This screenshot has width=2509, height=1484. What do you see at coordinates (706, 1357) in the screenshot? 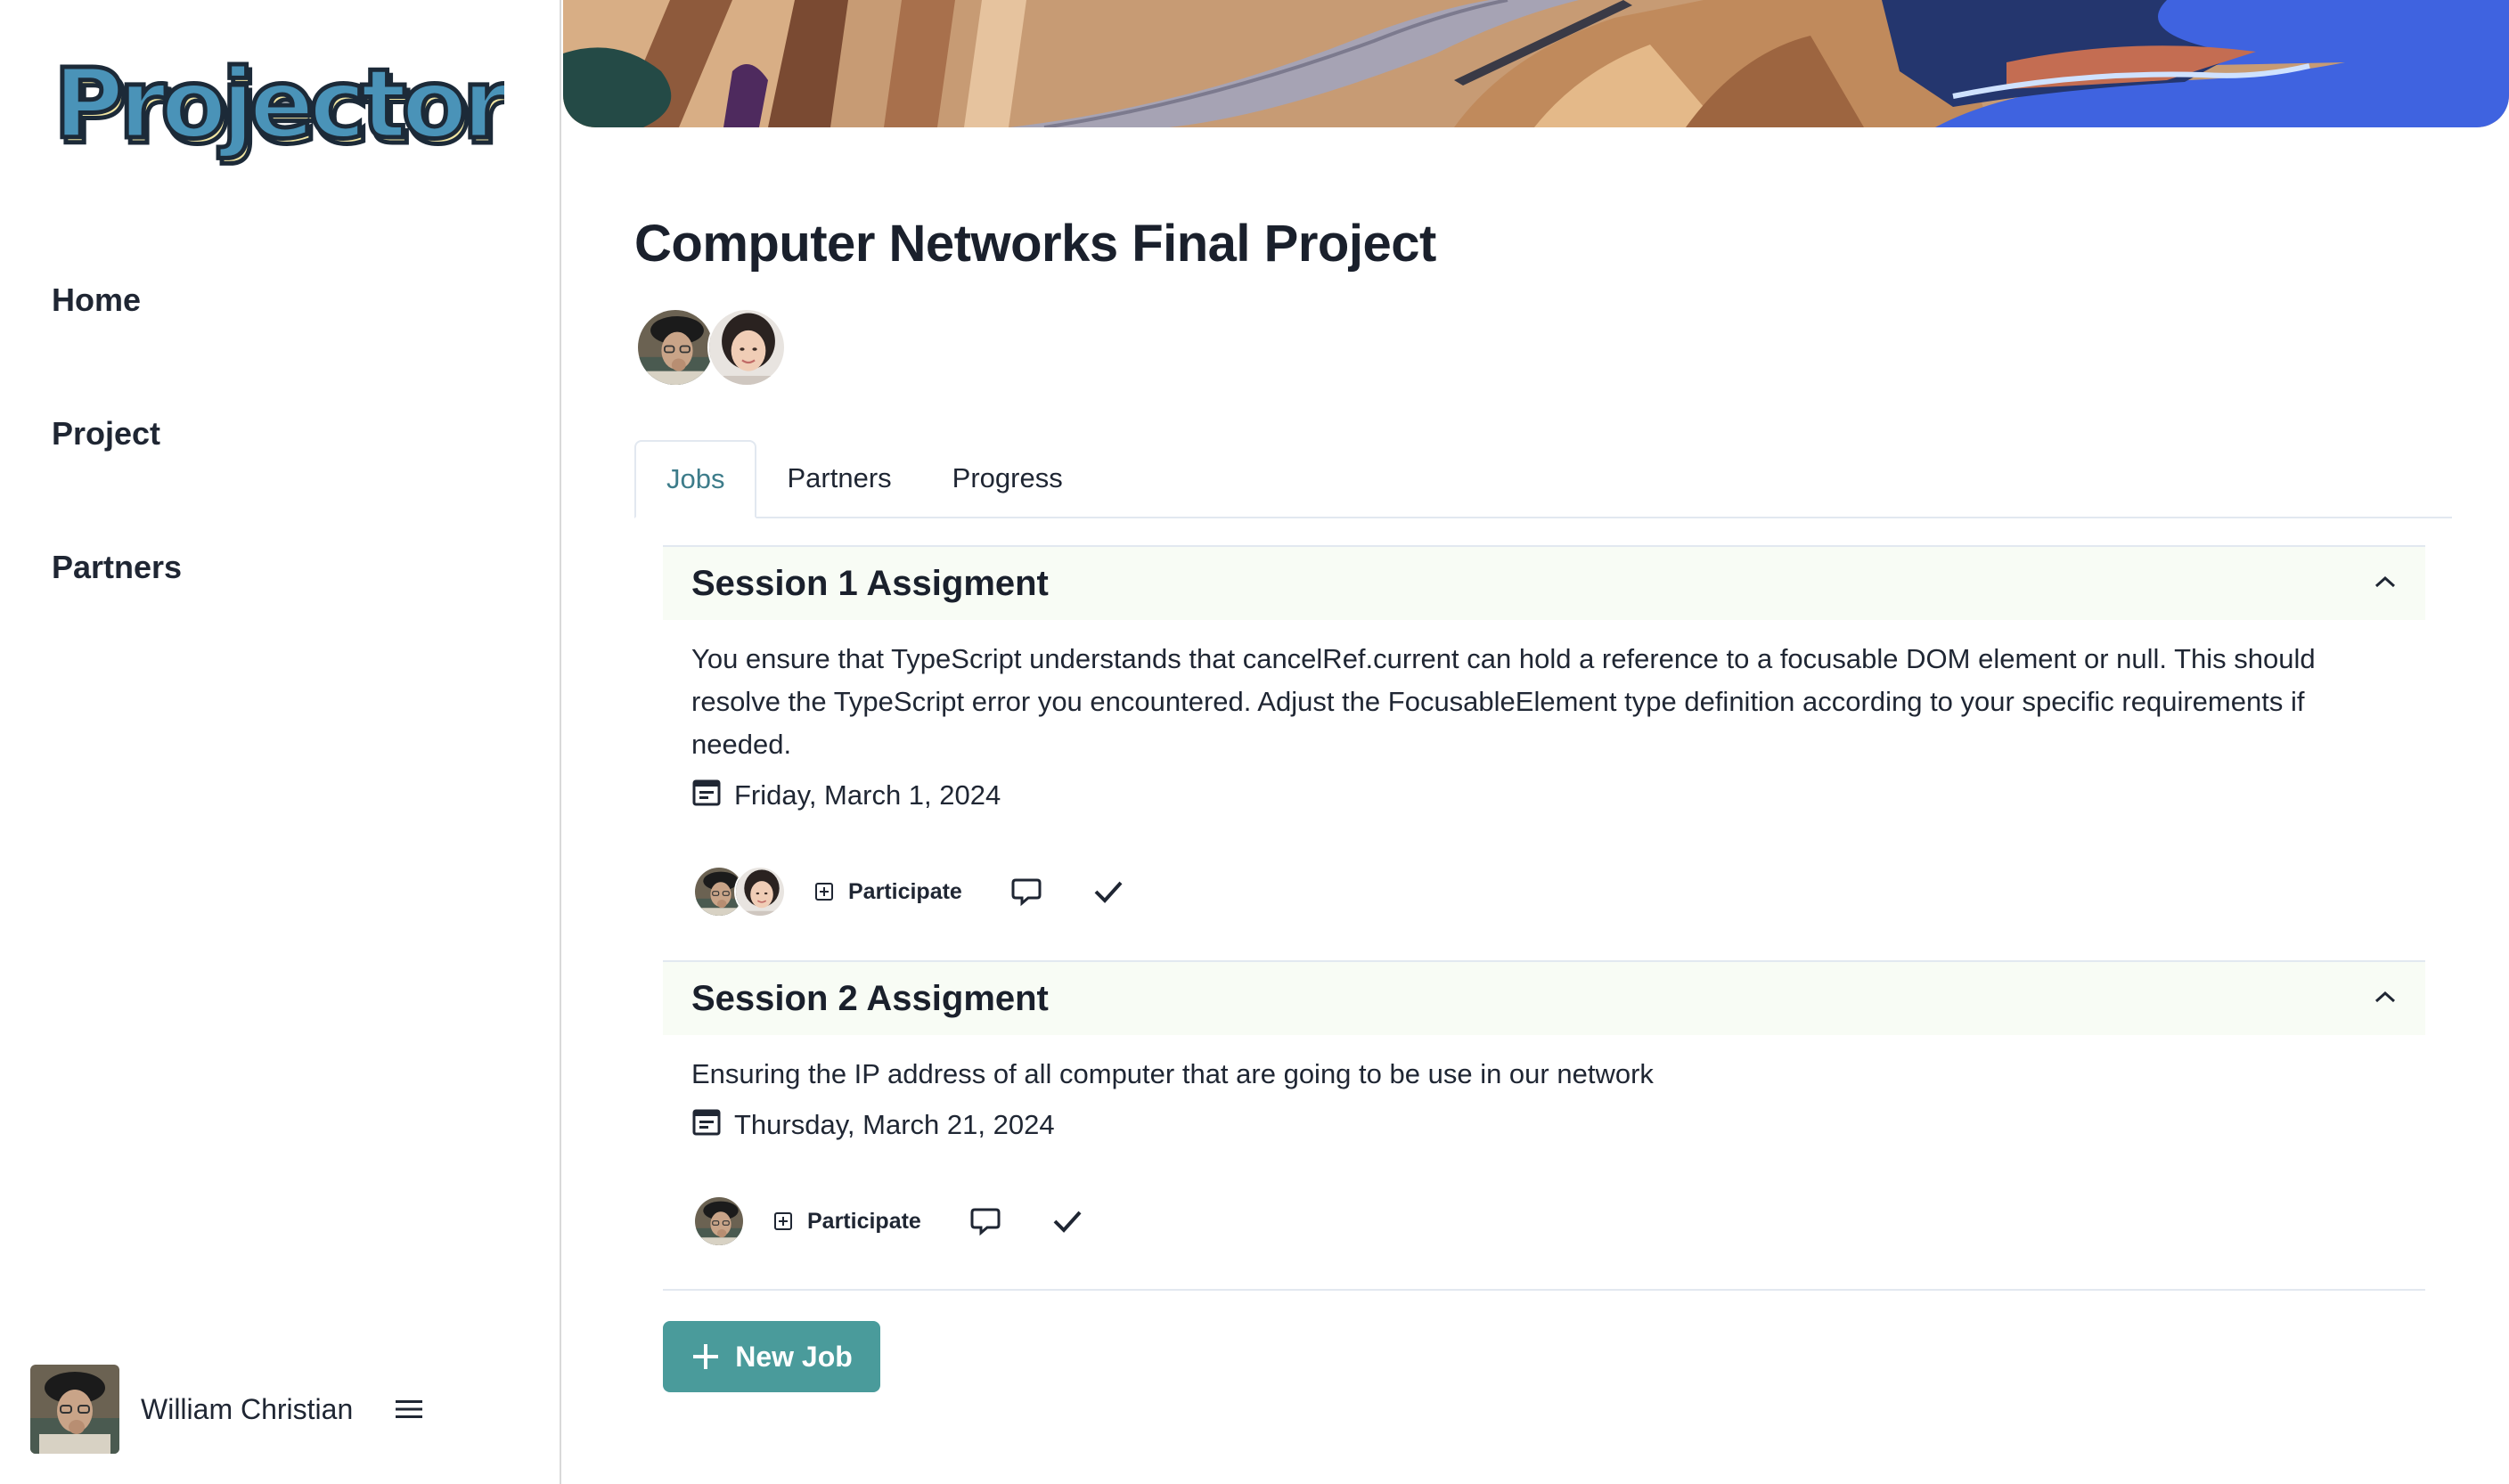
I see `plus-icon` at bounding box center [706, 1357].